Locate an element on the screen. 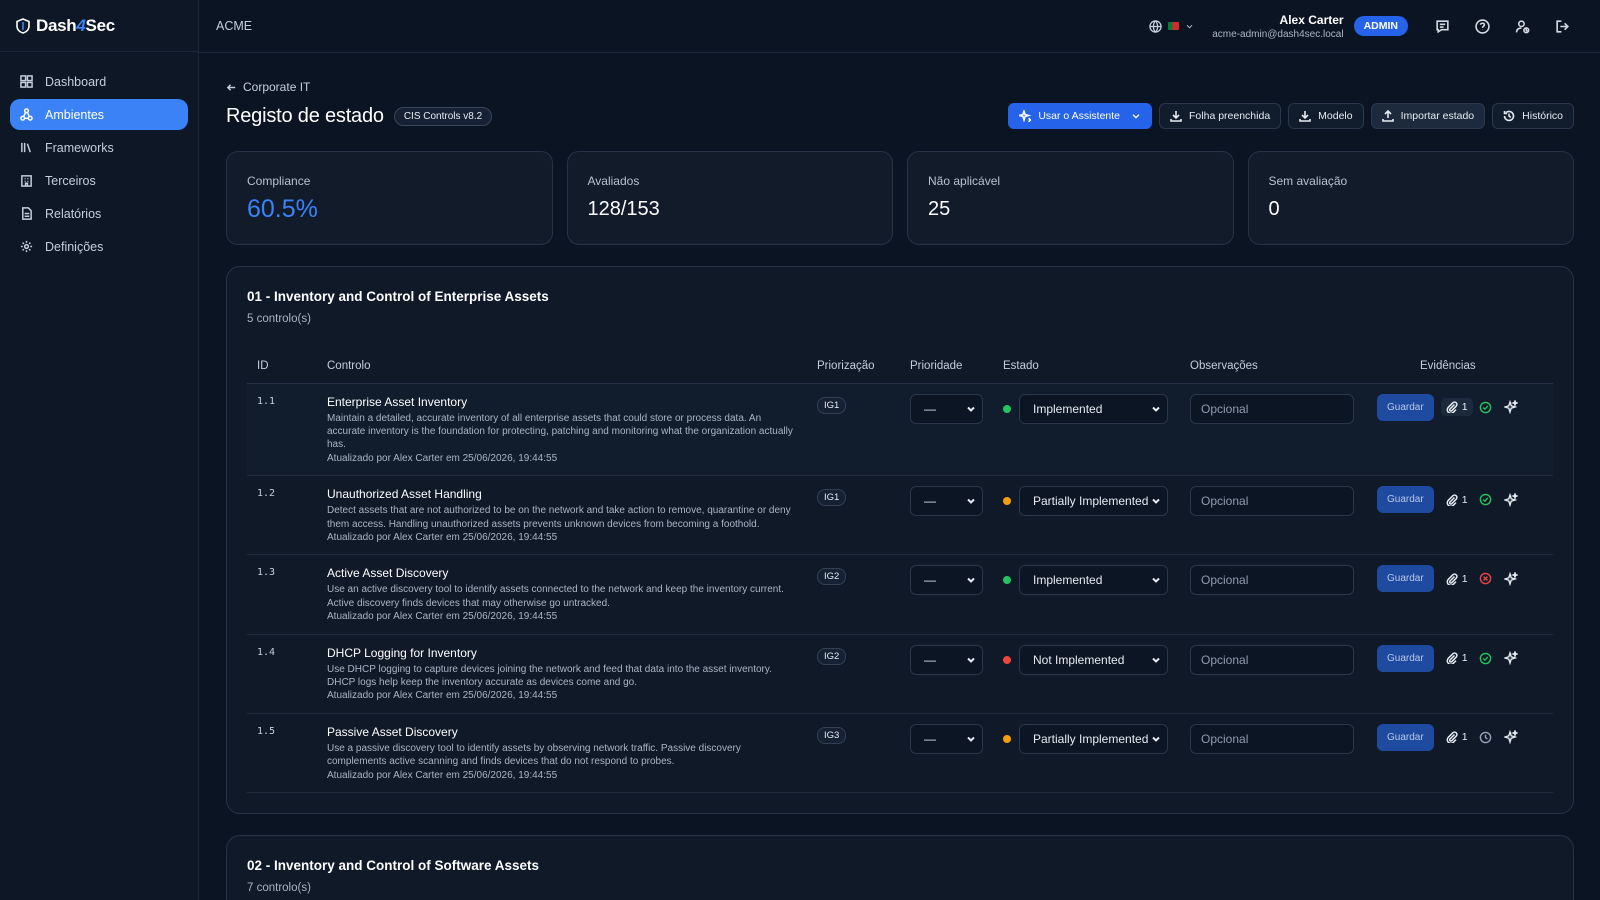  col-priority: Prioridade is located at coordinates (956, 366).